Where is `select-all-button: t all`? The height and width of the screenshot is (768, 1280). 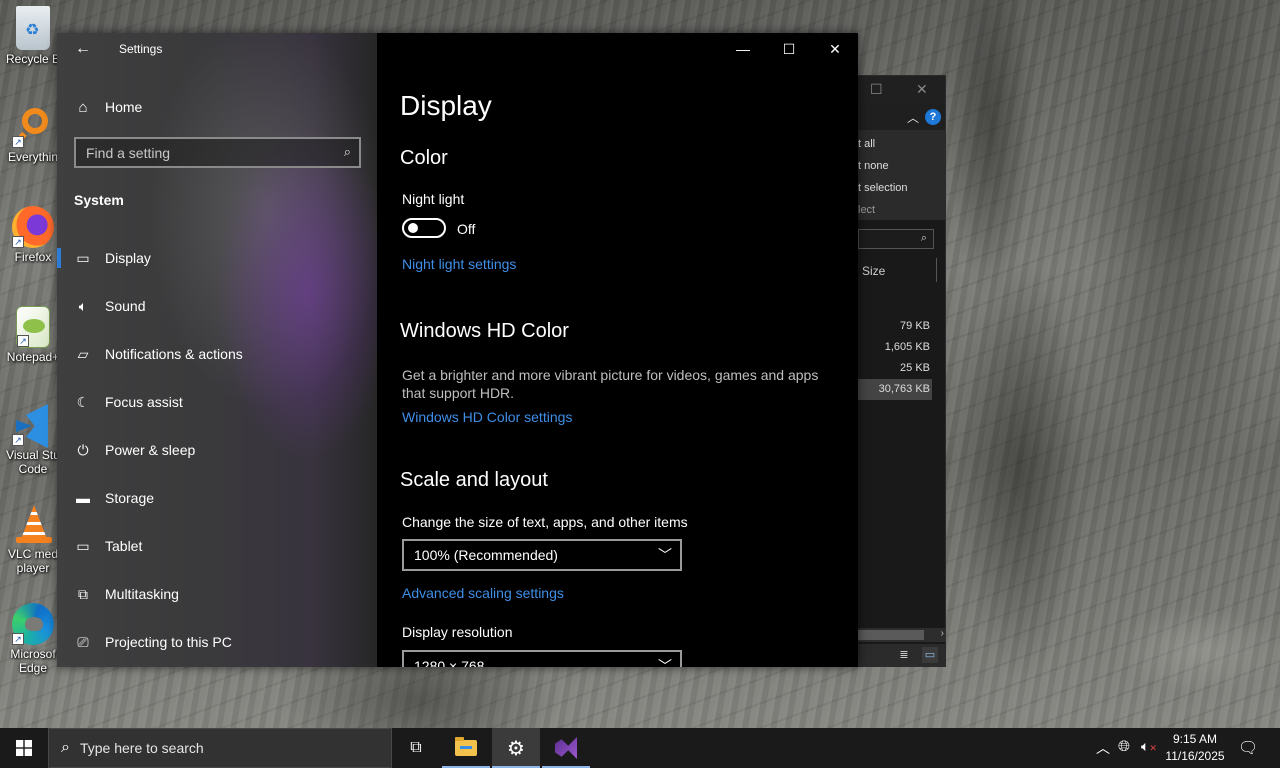 select-all-button: t all is located at coordinates (900, 149).